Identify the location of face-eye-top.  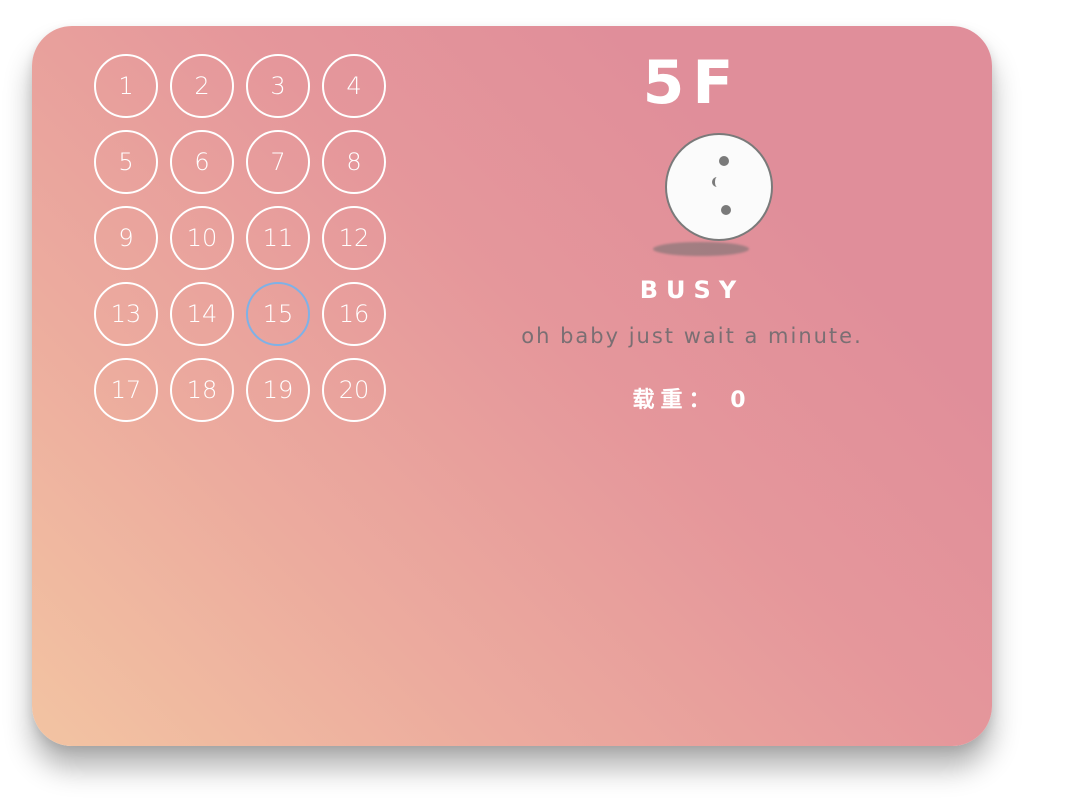
(724, 161).